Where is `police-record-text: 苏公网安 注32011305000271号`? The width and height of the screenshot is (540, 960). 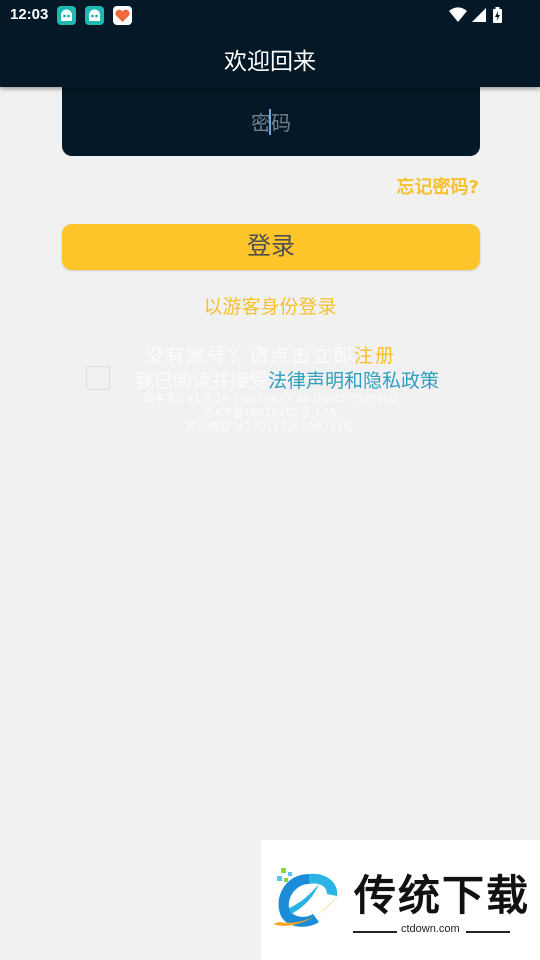 police-record-text: 苏公网安 注32011305000271号 is located at coordinates (270, 427).